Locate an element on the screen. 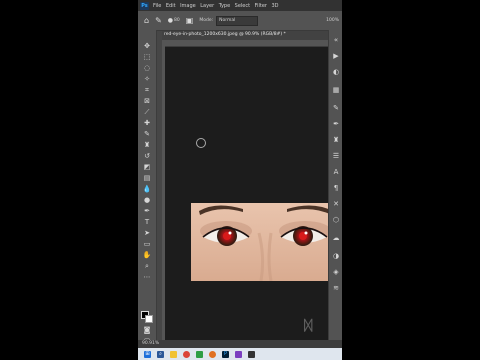 The height and width of the screenshot is (360, 480). properties-panel-icon: ☰ is located at coordinates (336, 156).